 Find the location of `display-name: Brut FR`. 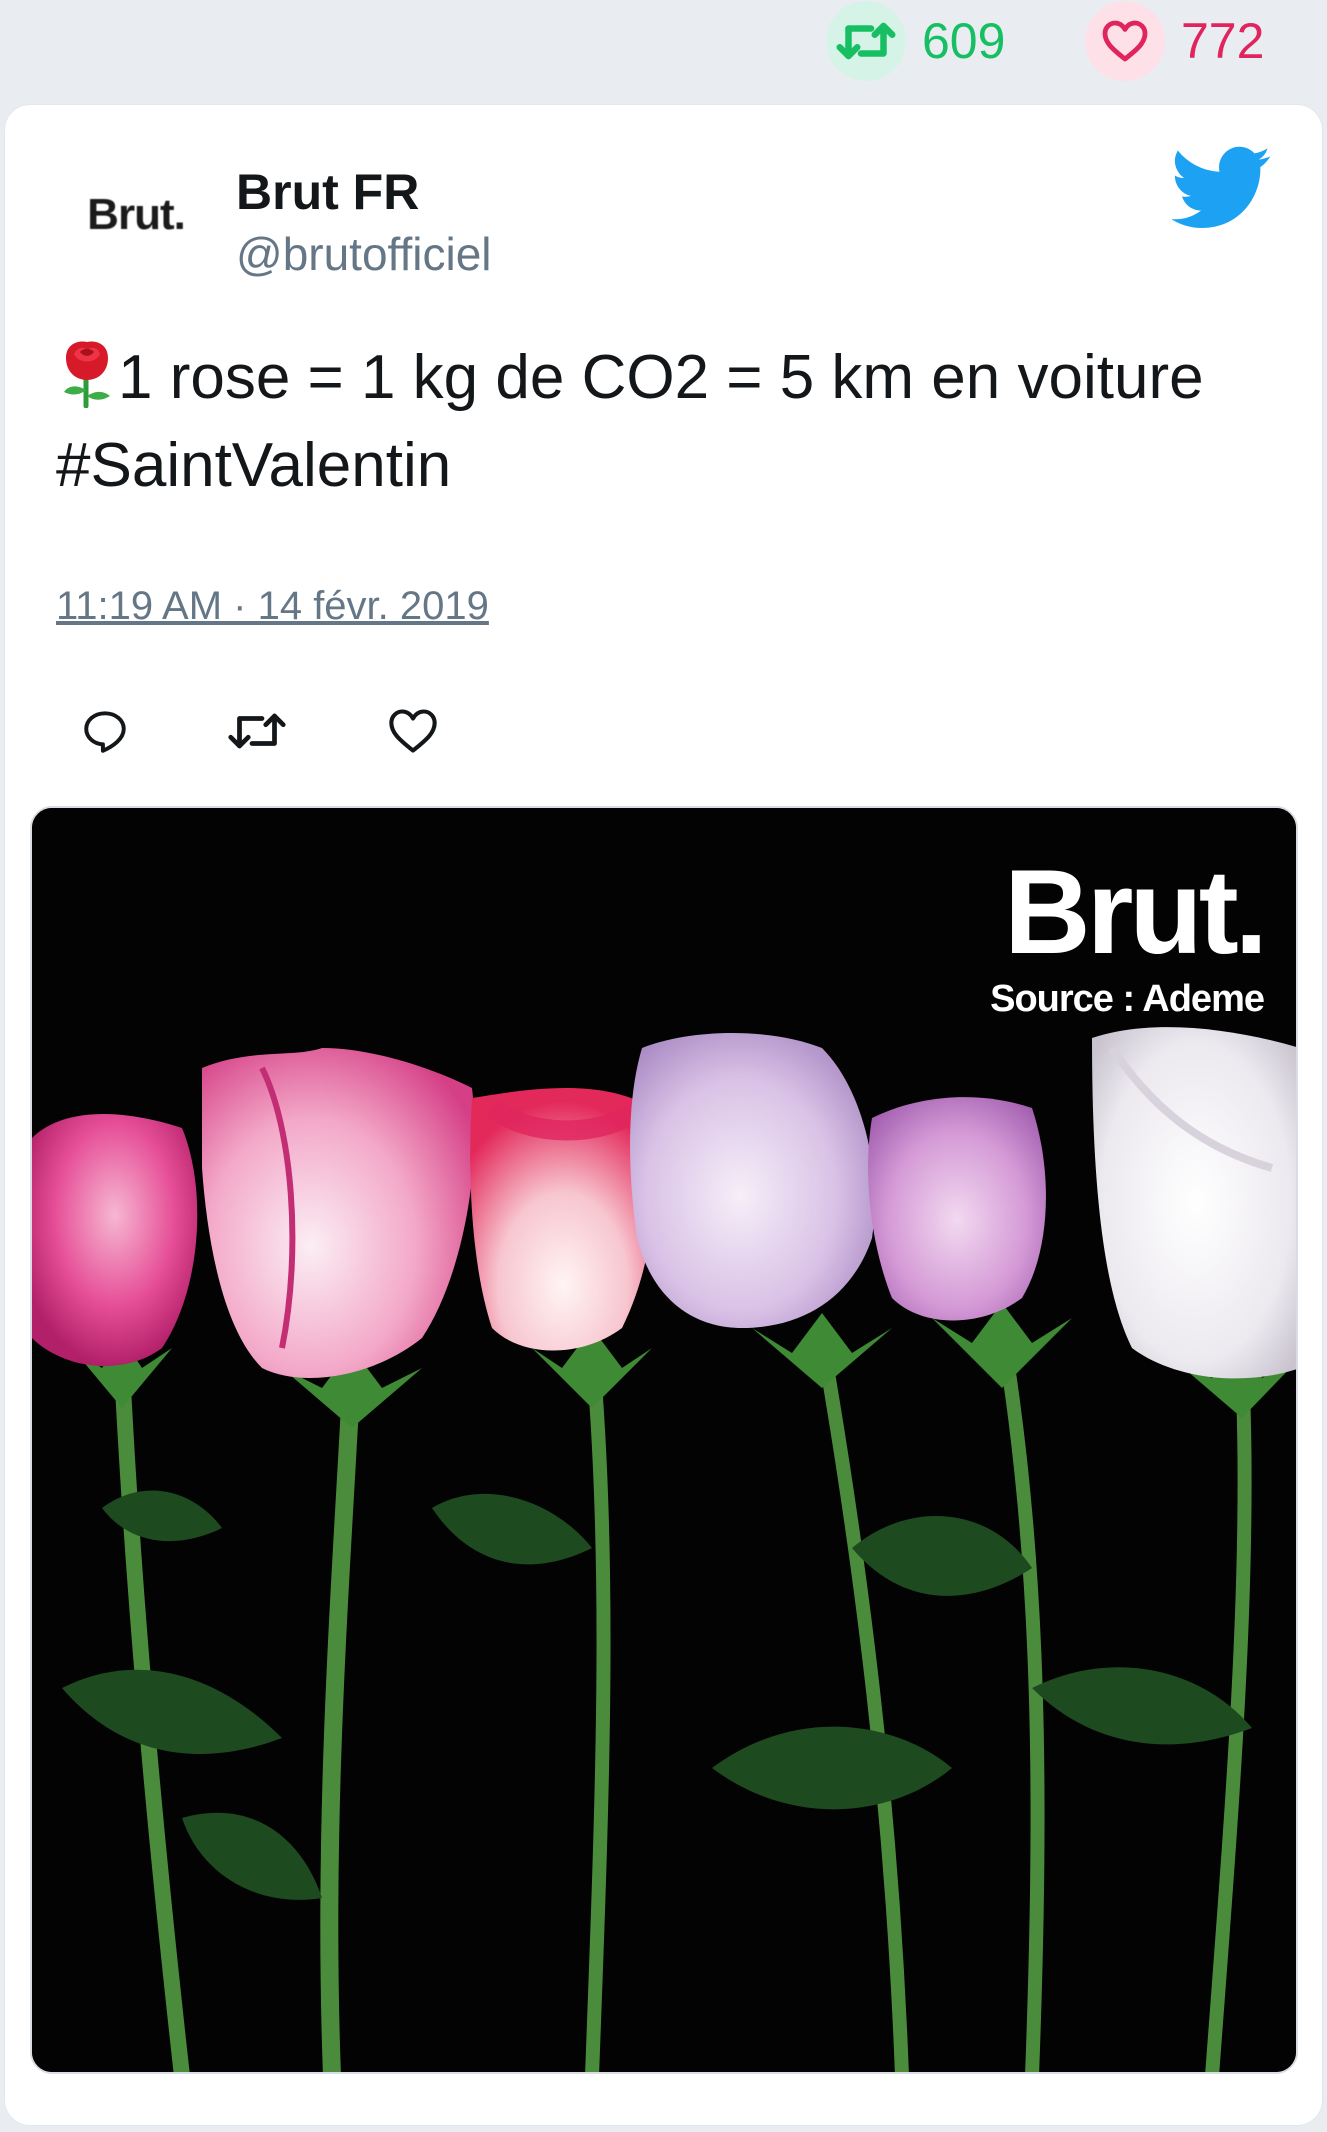

display-name: Brut FR is located at coordinates (327, 192).